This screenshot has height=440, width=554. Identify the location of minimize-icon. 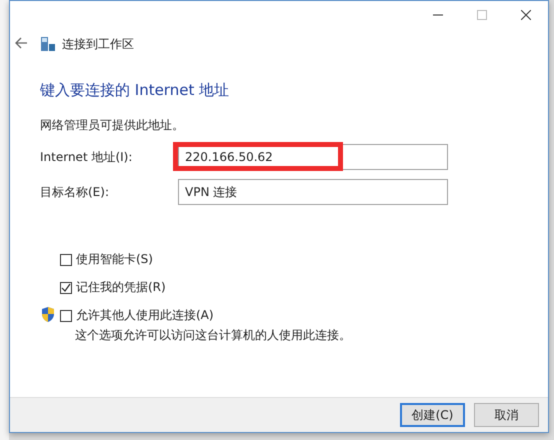
(438, 15).